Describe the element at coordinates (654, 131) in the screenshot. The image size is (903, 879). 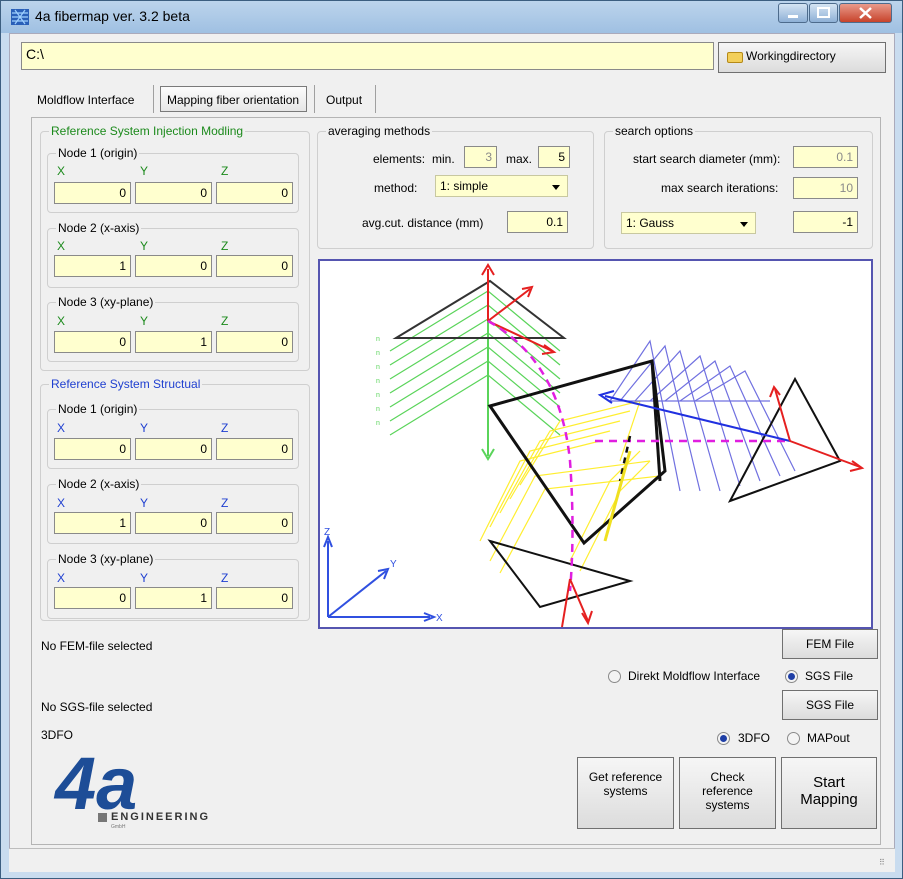
I see `group-title: search options` at that location.